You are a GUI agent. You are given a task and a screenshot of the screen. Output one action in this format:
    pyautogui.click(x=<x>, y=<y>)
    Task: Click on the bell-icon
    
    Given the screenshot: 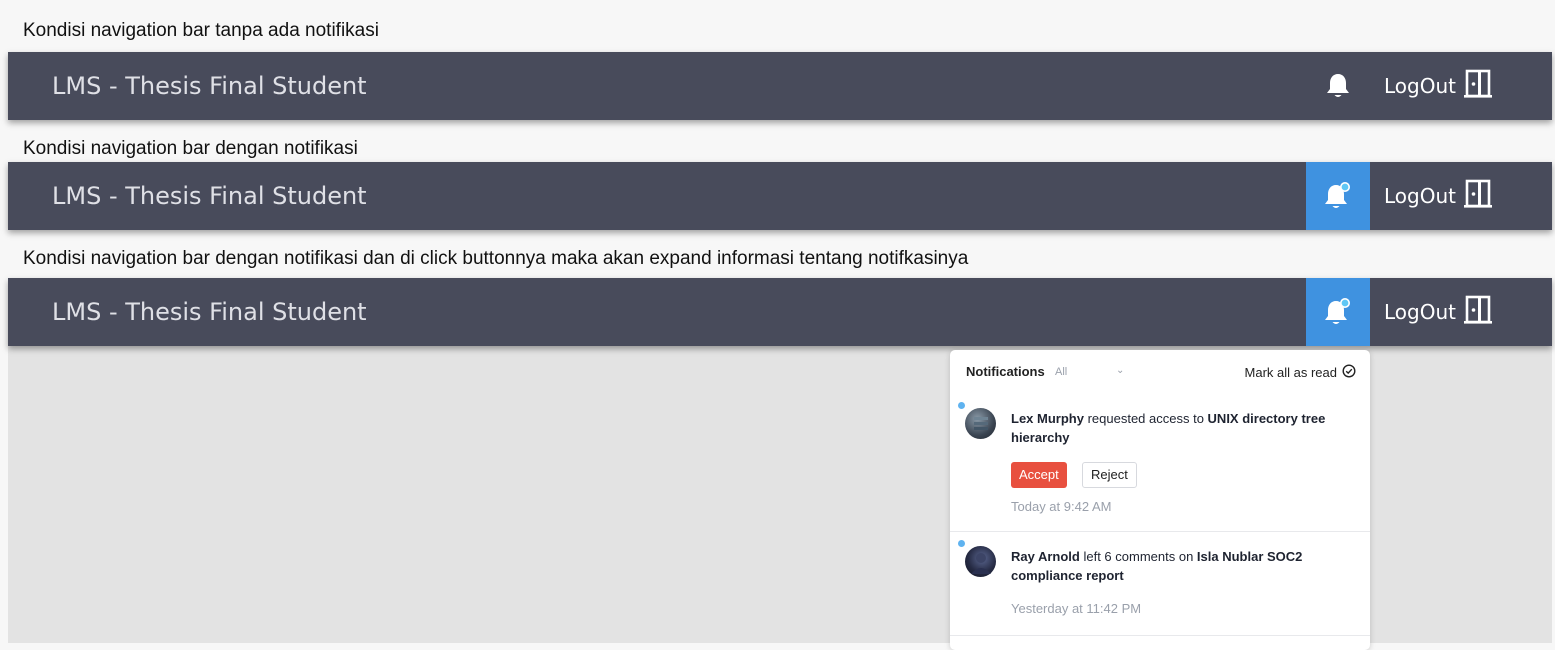 What is the action you would take?
    pyautogui.click(x=1338, y=86)
    